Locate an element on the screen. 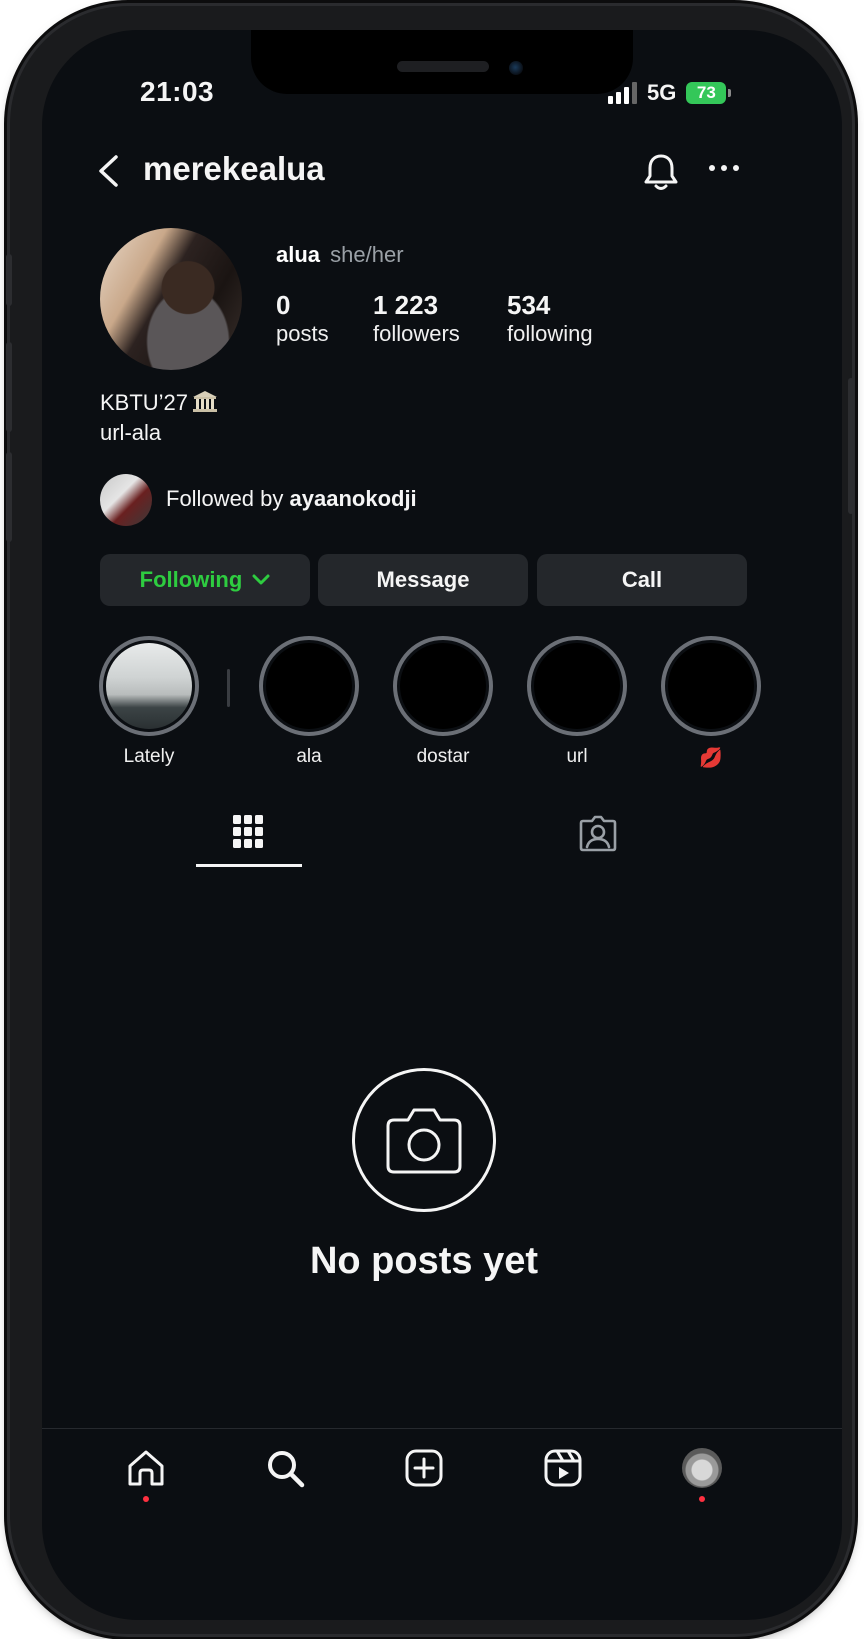 This screenshot has width=864, height=1639. message-button: Message is located at coordinates (423, 580).